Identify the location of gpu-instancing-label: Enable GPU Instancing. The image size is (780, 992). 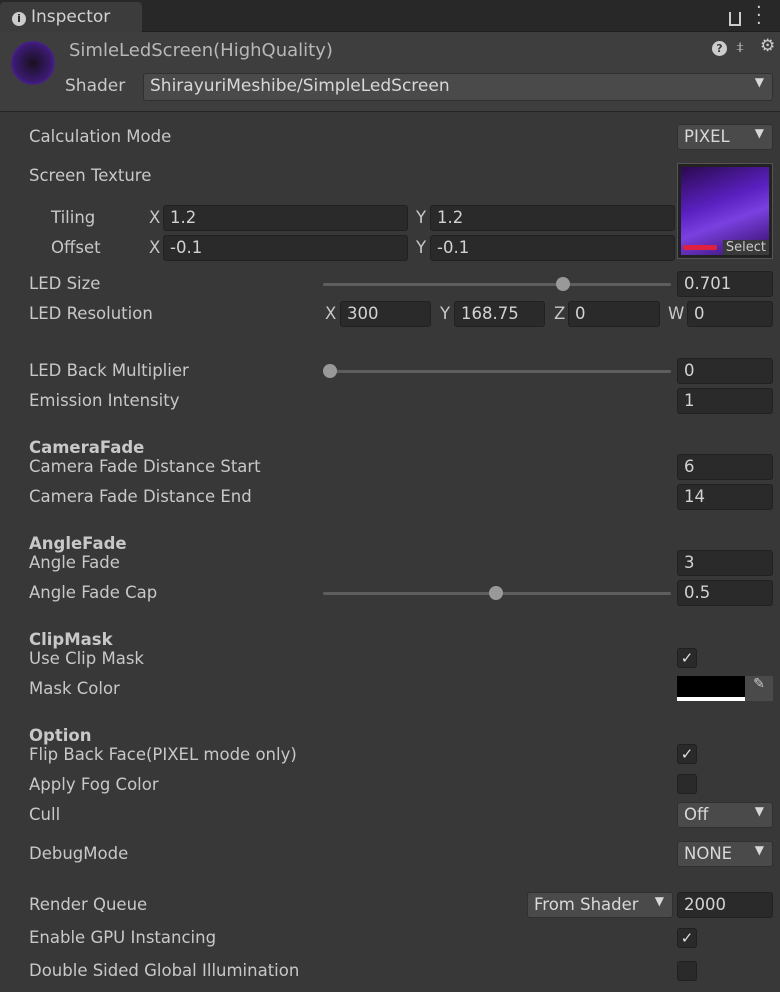
(123, 937).